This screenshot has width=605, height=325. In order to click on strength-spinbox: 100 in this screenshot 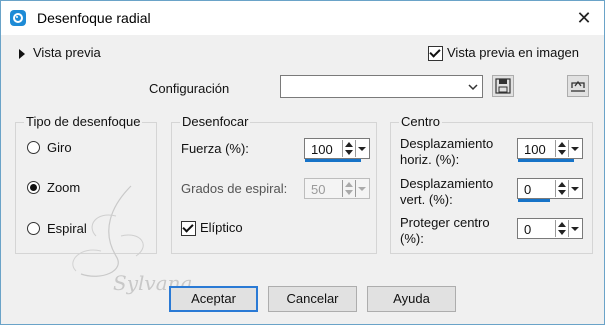, I will do `click(337, 150)`.